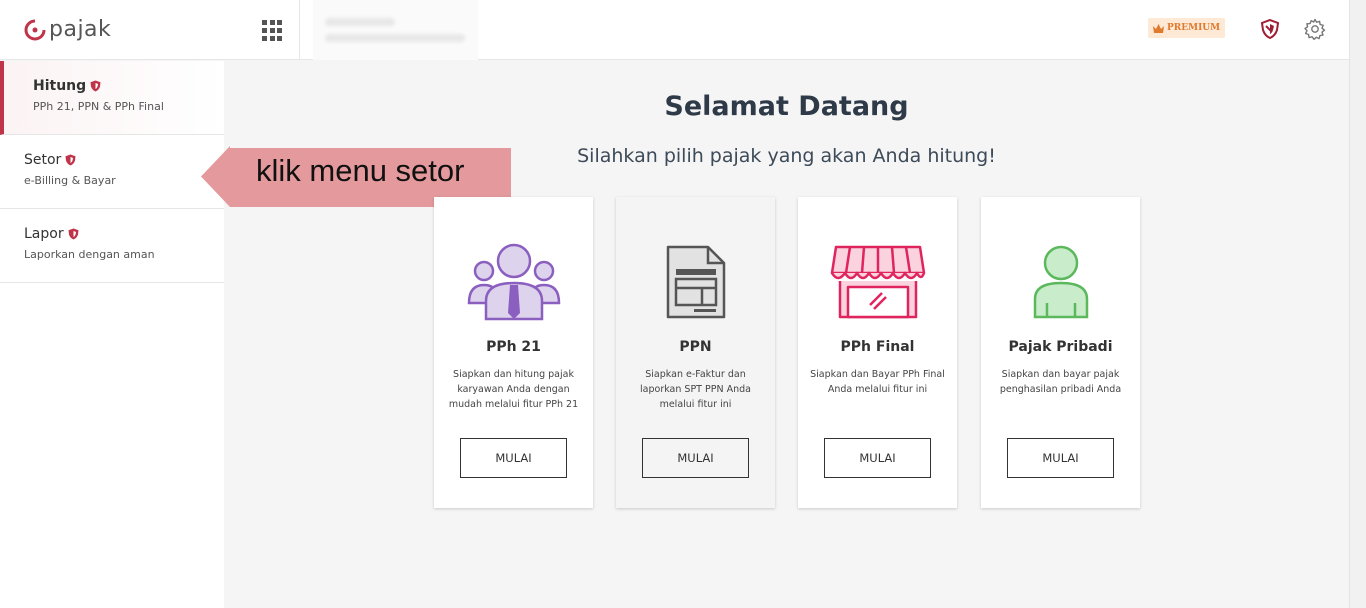  I want to click on premium-badge: PREMIUM, so click(1187, 28).